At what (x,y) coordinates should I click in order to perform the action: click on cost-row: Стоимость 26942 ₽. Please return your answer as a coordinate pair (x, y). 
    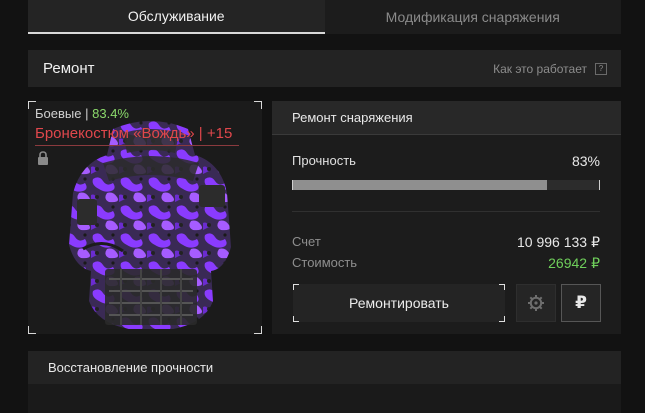
    Looking at the image, I should click on (446, 263).